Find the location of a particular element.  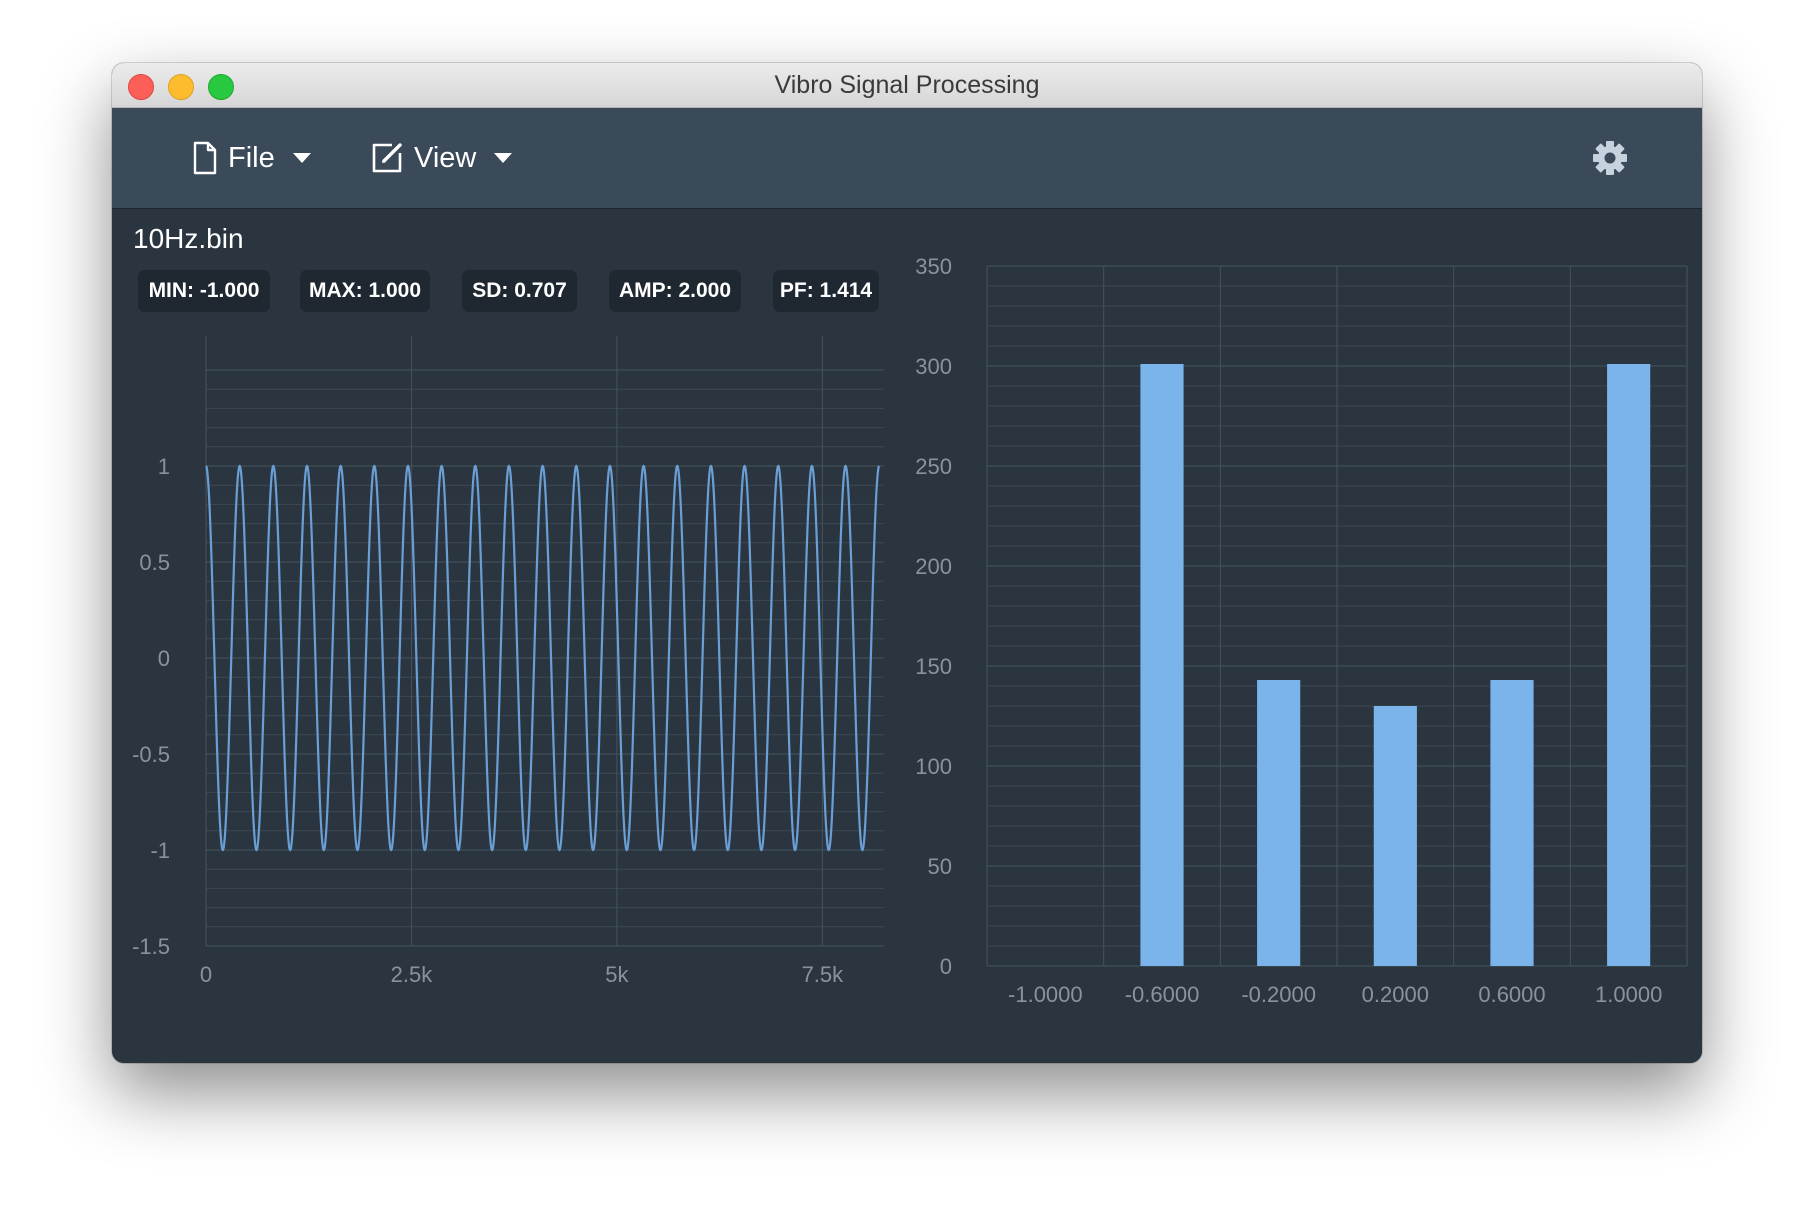

y-tick-label: -1 is located at coordinates (160, 850).